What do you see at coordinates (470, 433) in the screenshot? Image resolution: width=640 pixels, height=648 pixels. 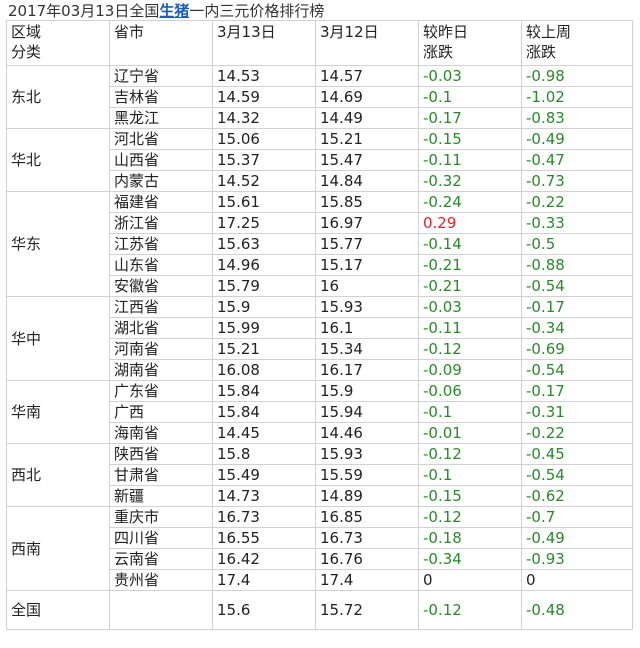 I see `daily-change-cell: -0.01` at bounding box center [470, 433].